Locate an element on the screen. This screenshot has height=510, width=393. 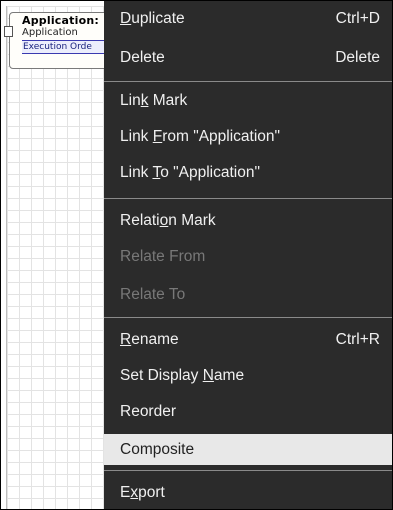
shortcut-label: Ctrl+R is located at coordinates (357, 339).